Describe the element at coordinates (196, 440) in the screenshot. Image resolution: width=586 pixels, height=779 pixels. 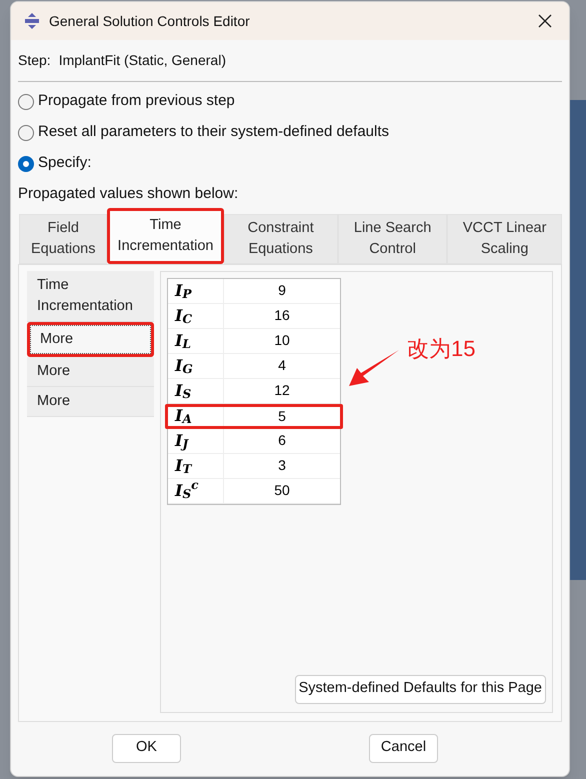
I see `parameter-cell: I$_{J}$` at that location.